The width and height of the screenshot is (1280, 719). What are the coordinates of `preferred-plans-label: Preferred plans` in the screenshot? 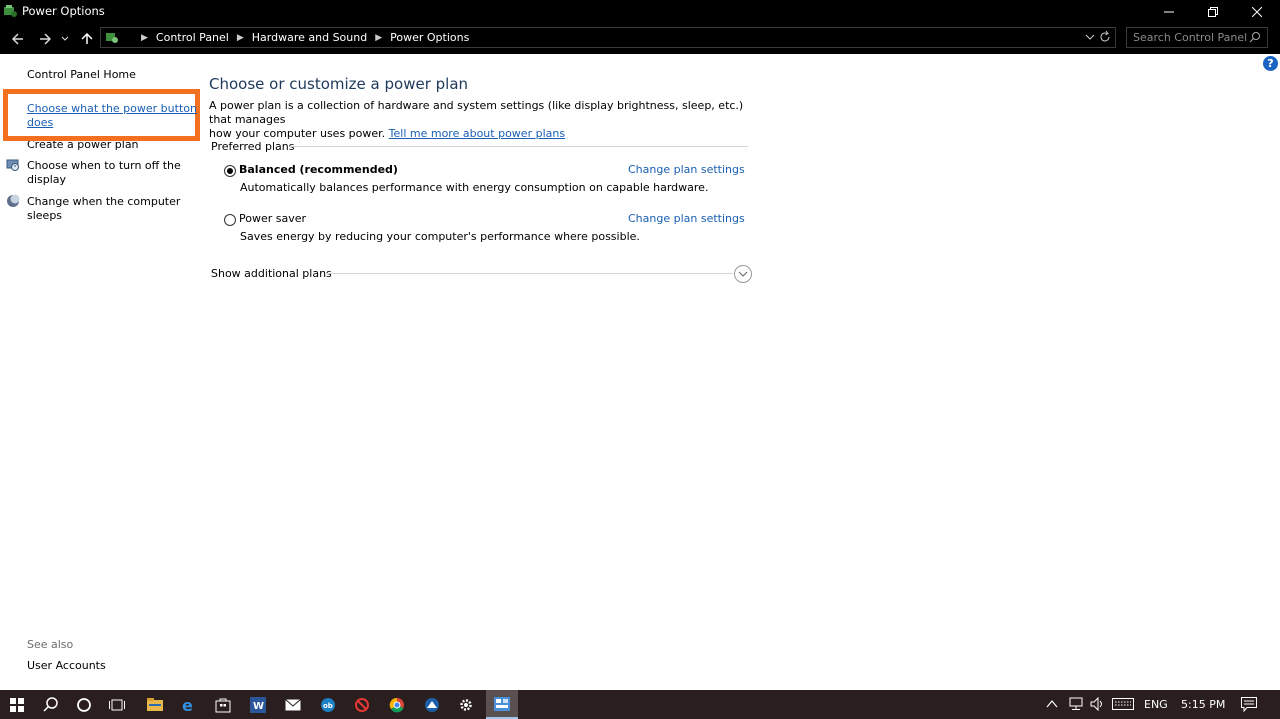 It's located at (253, 146).